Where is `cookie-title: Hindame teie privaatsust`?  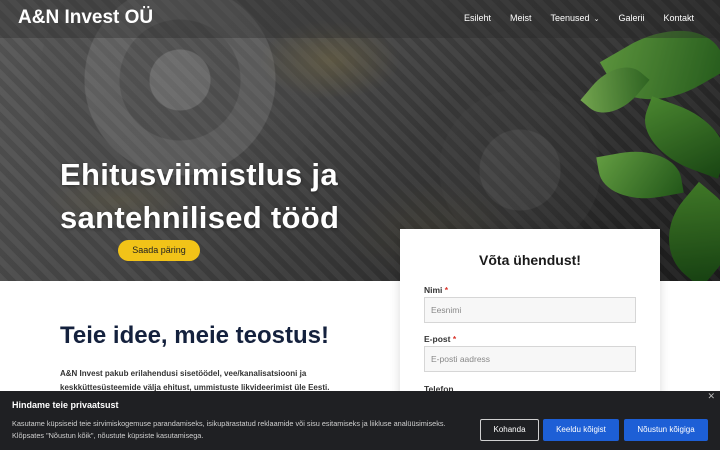
cookie-title: Hindame teie privaatsust is located at coordinates (65, 405).